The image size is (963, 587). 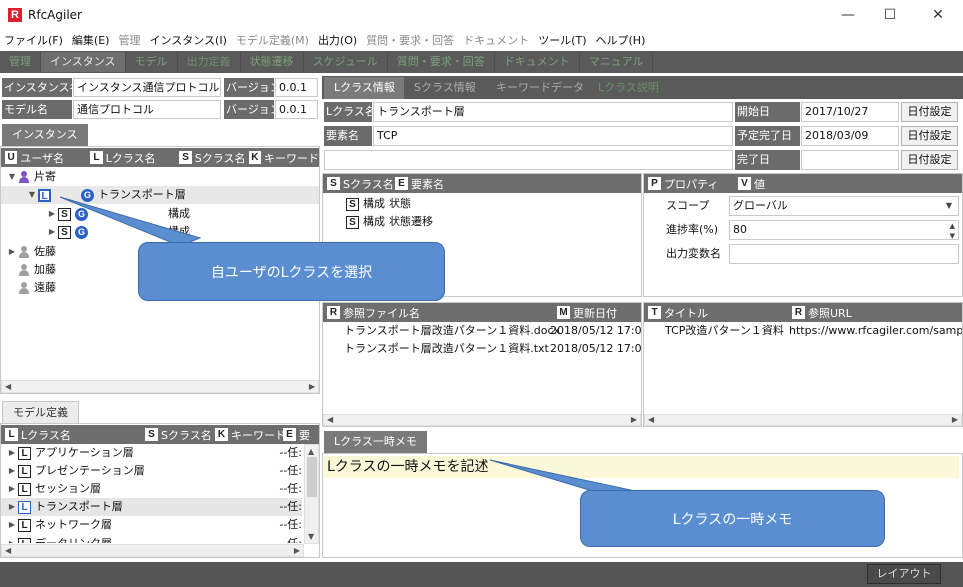 What do you see at coordinates (20, 62) in the screenshot?
I see `toolbar-manage: 管理` at bounding box center [20, 62].